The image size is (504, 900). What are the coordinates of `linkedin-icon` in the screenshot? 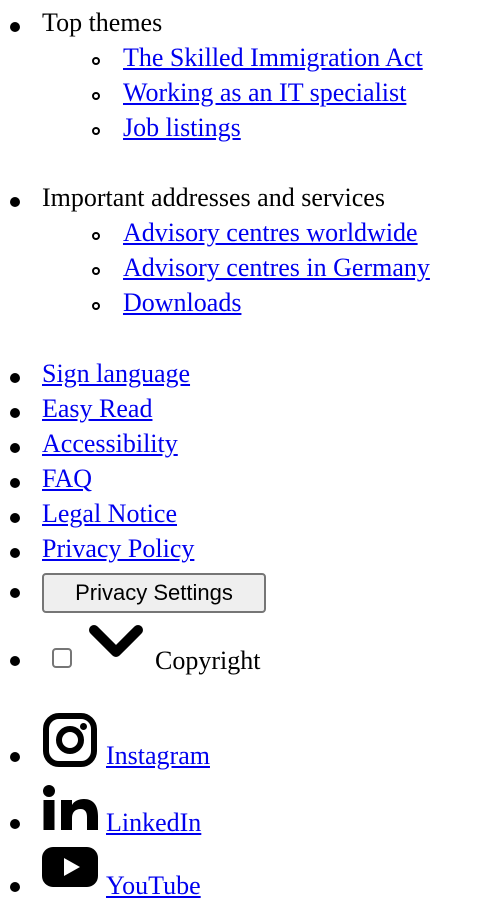 It's located at (71, 808).